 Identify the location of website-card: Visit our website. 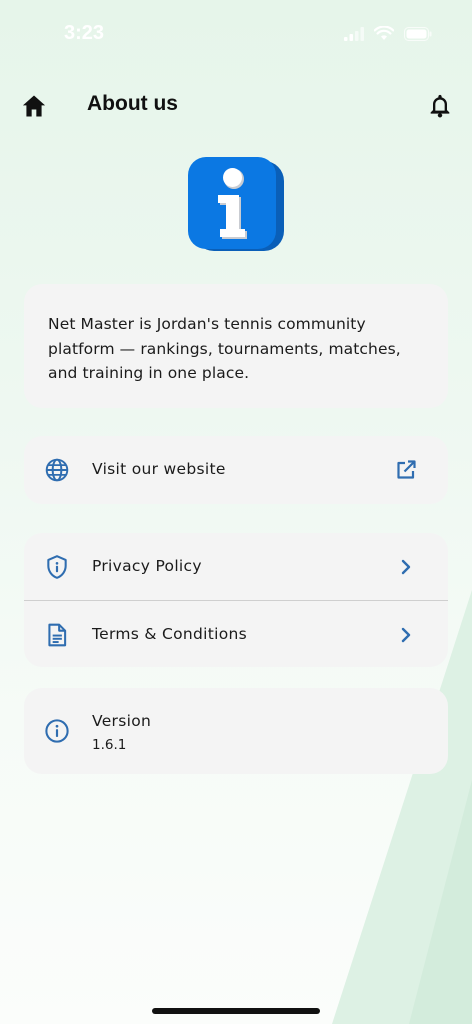
(236, 470).